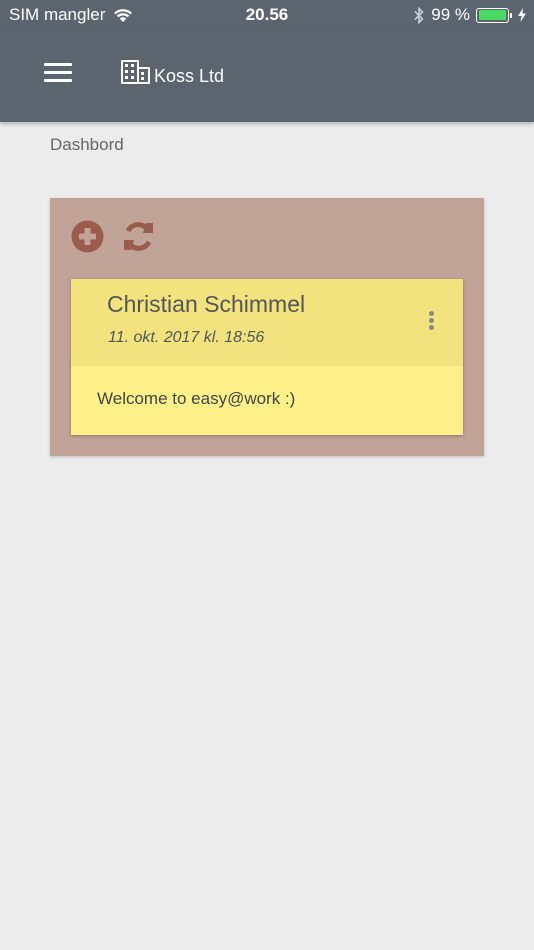  What do you see at coordinates (58, 74) in the screenshot?
I see `hamburger-menu-icon` at bounding box center [58, 74].